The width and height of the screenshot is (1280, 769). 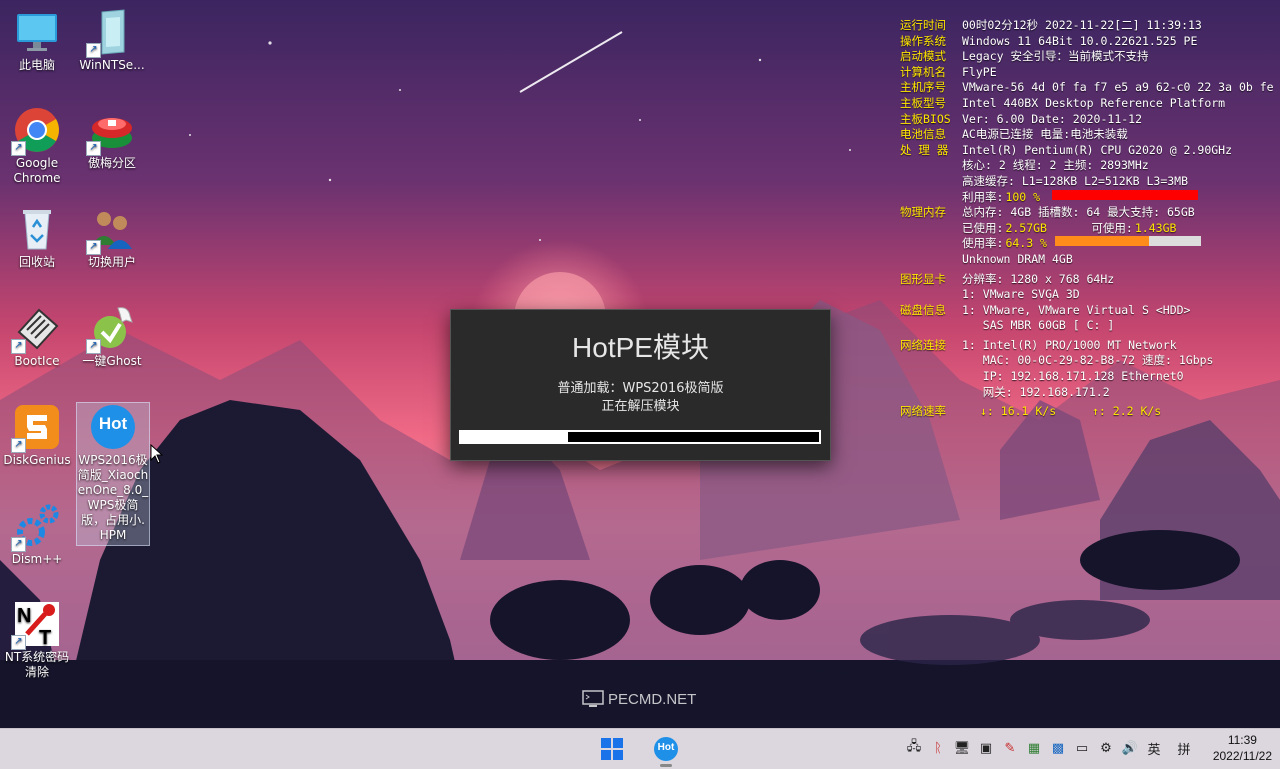 I want to click on desktop-icon-this-pc: 此电脑, so click(x=37, y=40).